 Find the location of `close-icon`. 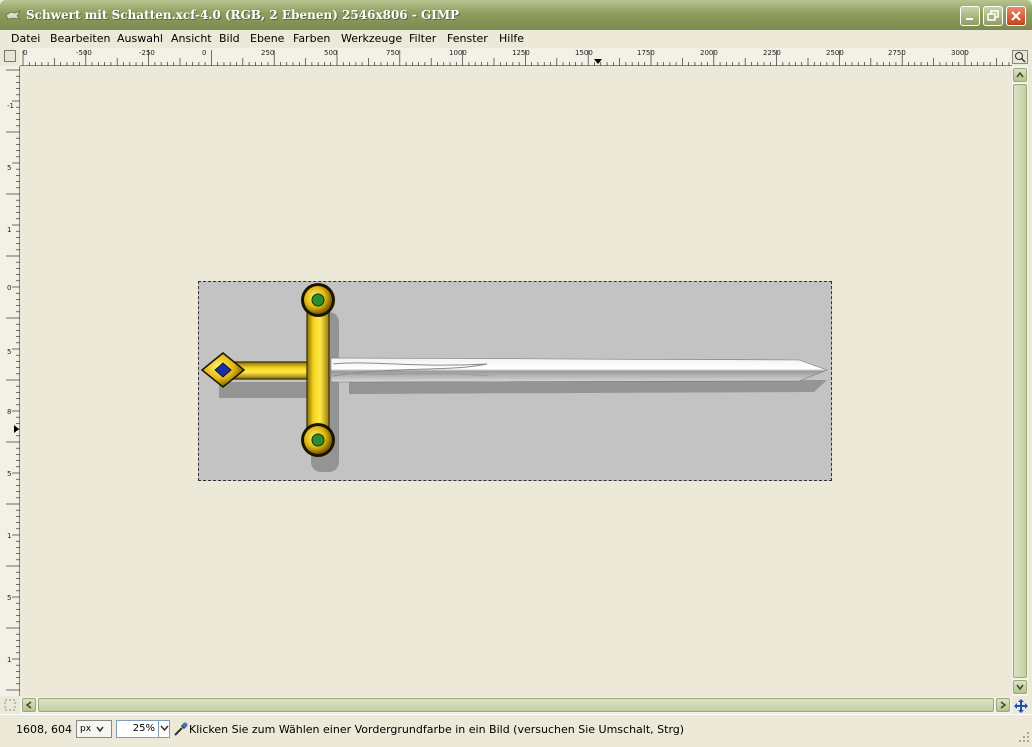

close-icon is located at coordinates (1016, 16).